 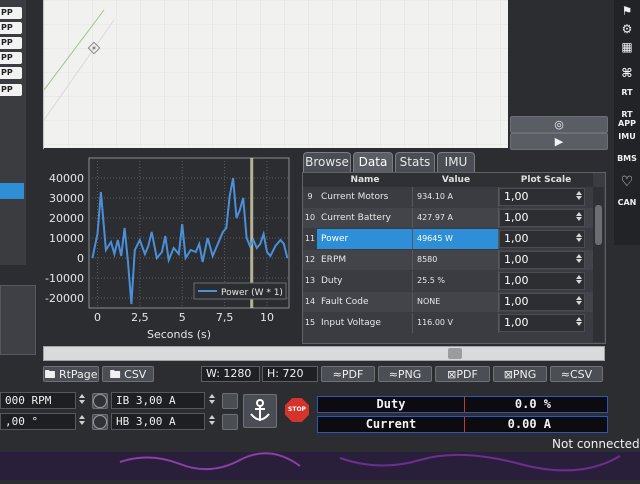 I want to click on ib-spinbox, so click(x=211, y=400).